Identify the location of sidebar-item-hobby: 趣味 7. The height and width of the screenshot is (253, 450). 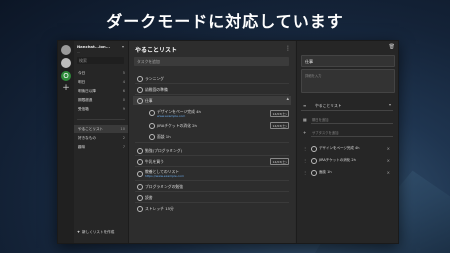
(101, 147).